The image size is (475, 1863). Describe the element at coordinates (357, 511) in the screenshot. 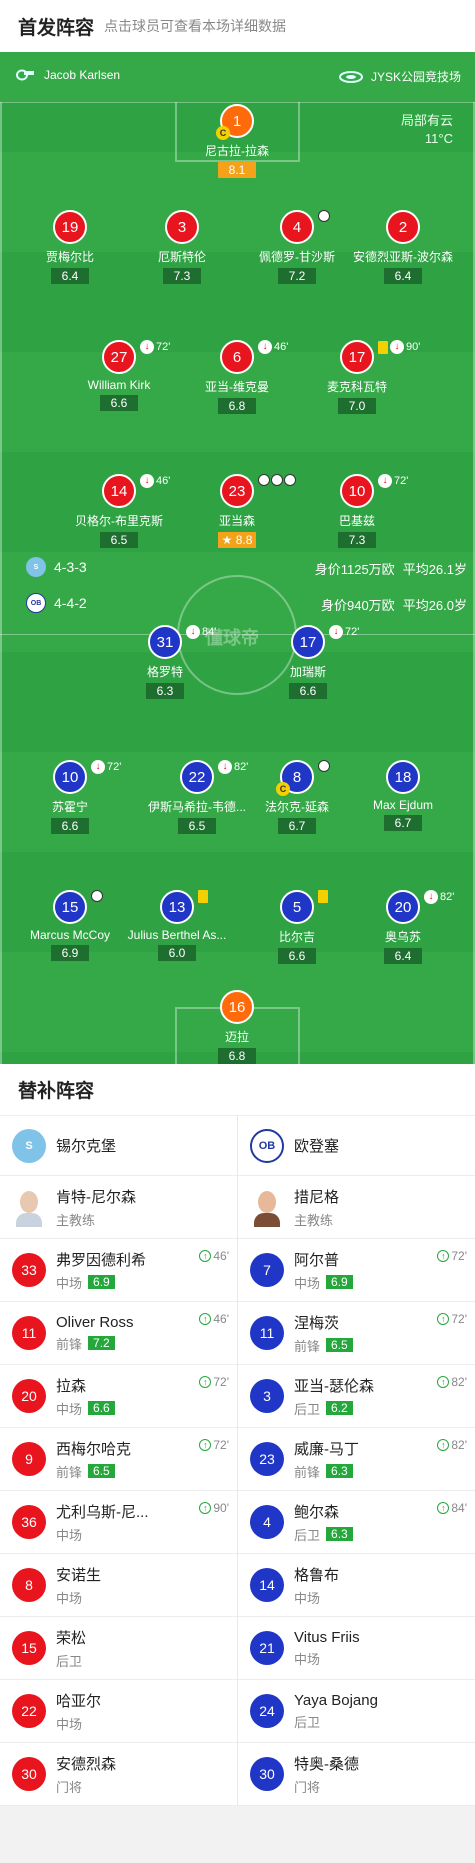

I see `home-player-10: 10 ↓ 72' 巴基兹 7.3` at that location.